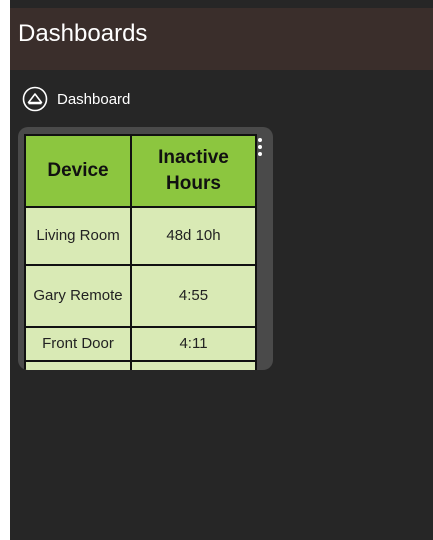 Image resolution: width=433 pixels, height=540 pixels. I want to click on table-row: Living Room 48d 10h, so click(140, 236).